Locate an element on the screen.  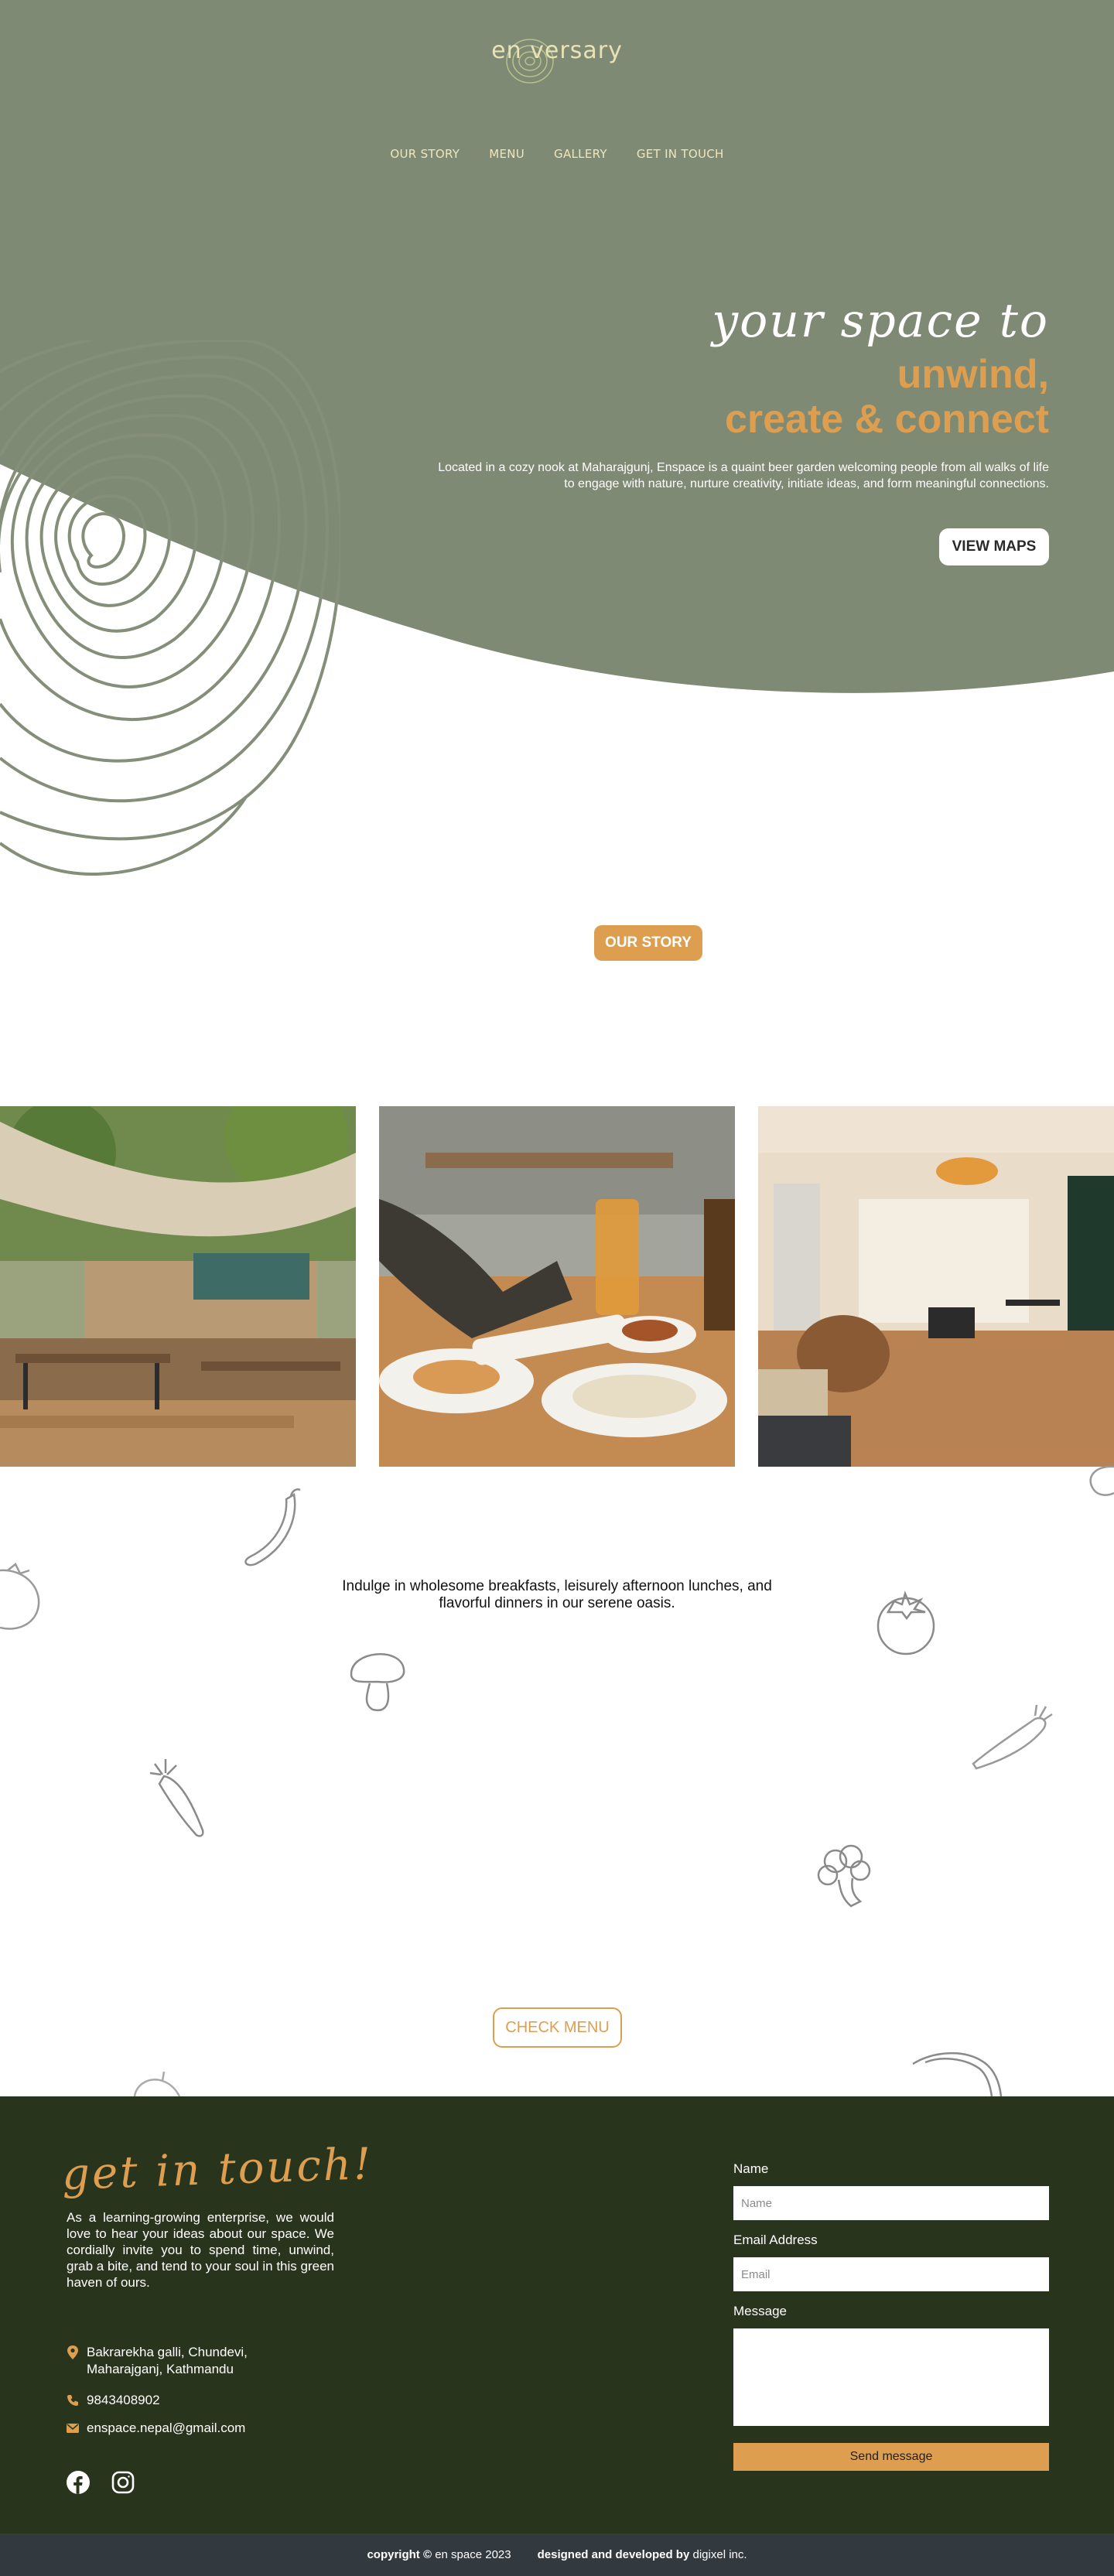
nav-gallery: GALLERY is located at coordinates (580, 154).